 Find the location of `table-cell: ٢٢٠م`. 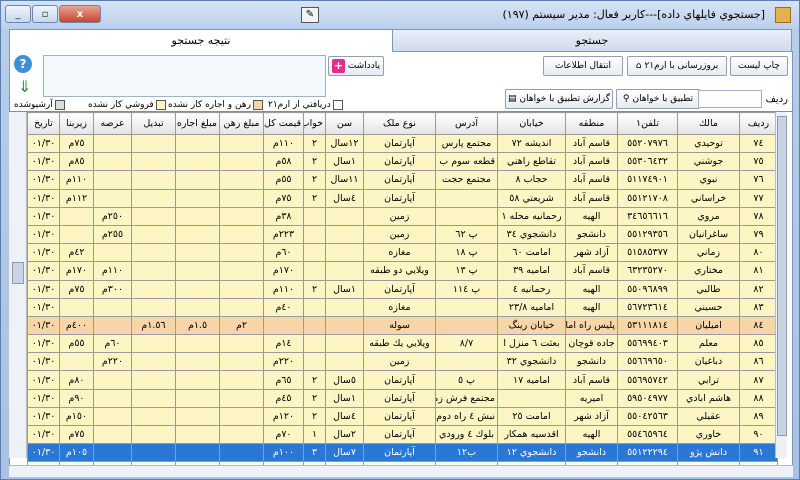

table-cell: ٢٢٠م is located at coordinates (283, 362).